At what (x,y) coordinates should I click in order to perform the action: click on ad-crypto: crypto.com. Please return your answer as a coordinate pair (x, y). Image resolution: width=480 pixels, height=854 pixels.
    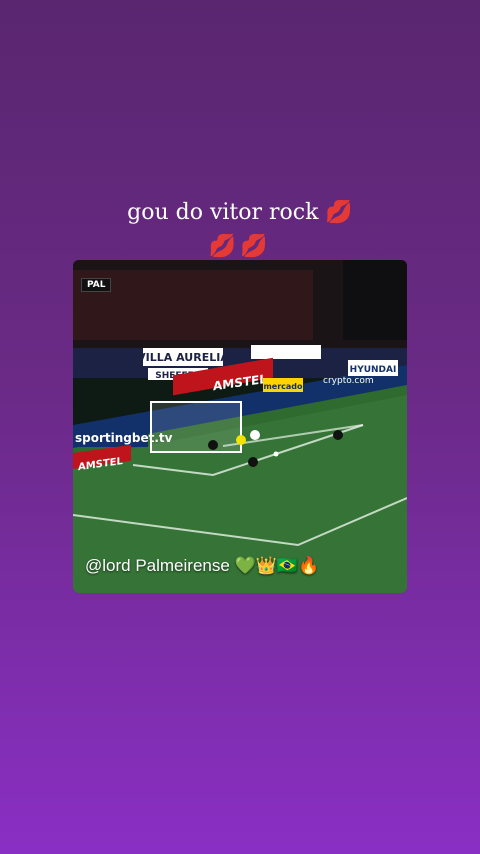
    Looking at the image, I should click on (348, 381).